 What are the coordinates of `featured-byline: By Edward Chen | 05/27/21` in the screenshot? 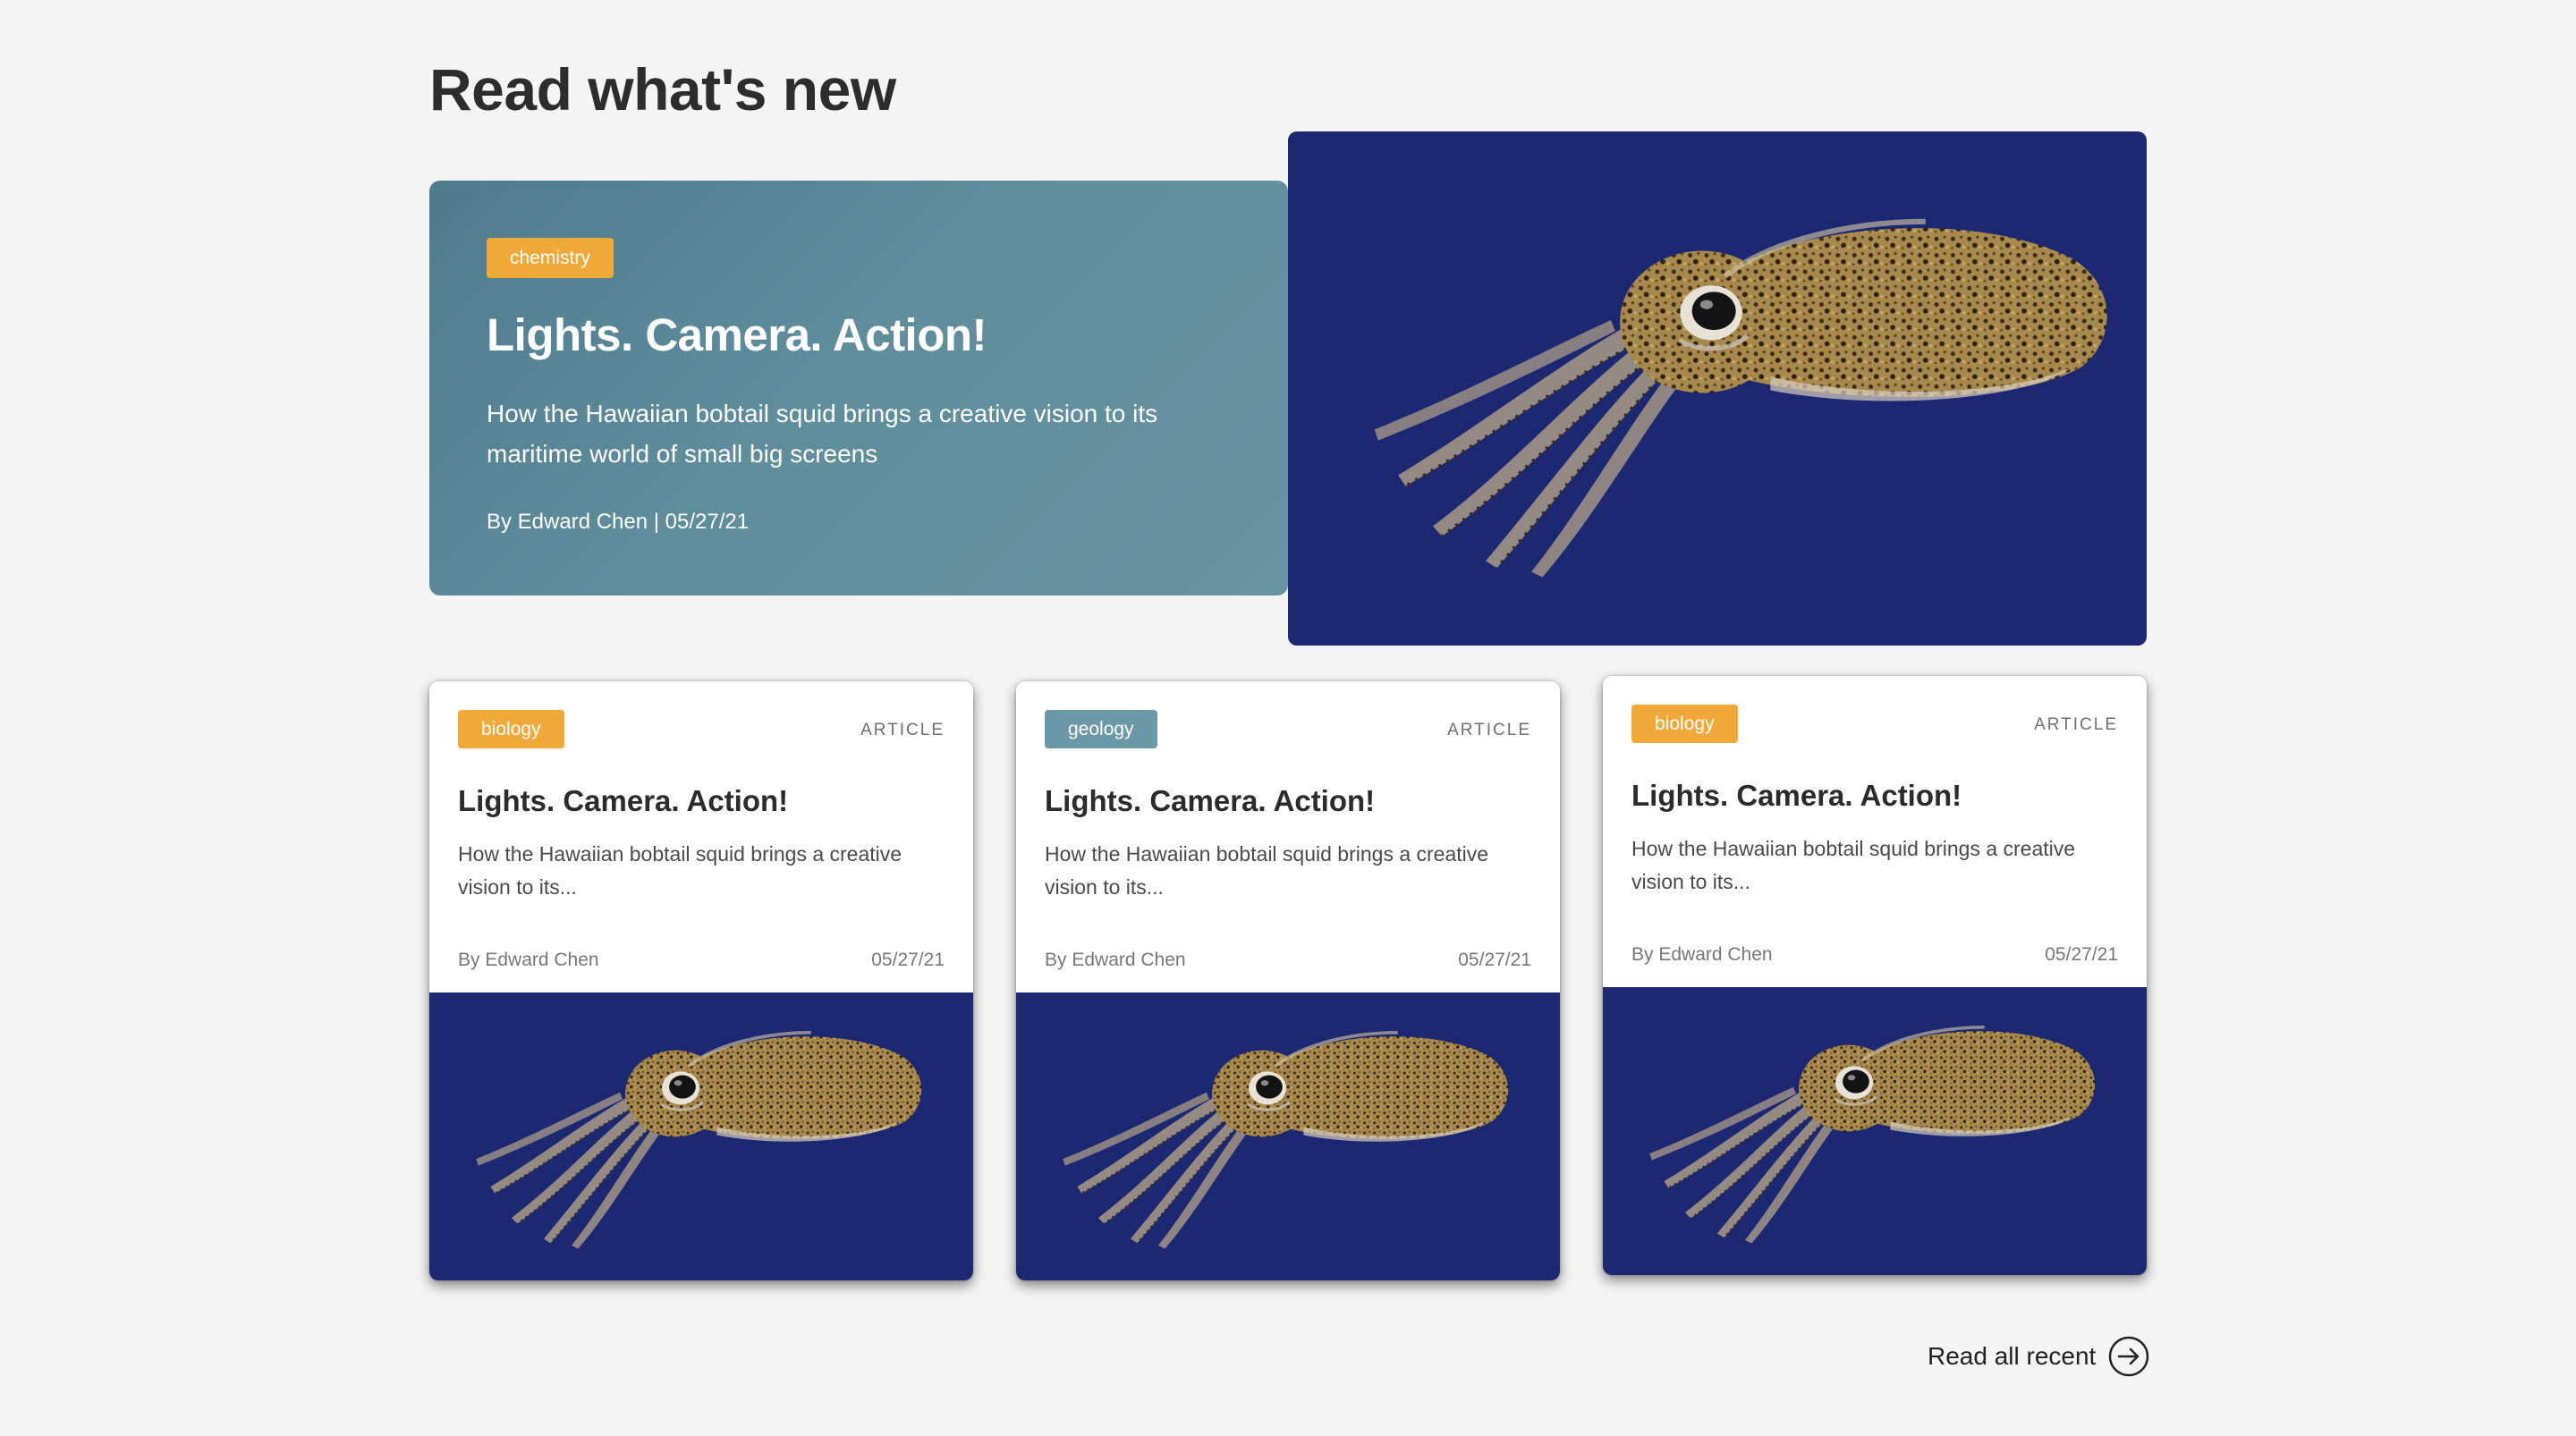 It's located at (618, 522).